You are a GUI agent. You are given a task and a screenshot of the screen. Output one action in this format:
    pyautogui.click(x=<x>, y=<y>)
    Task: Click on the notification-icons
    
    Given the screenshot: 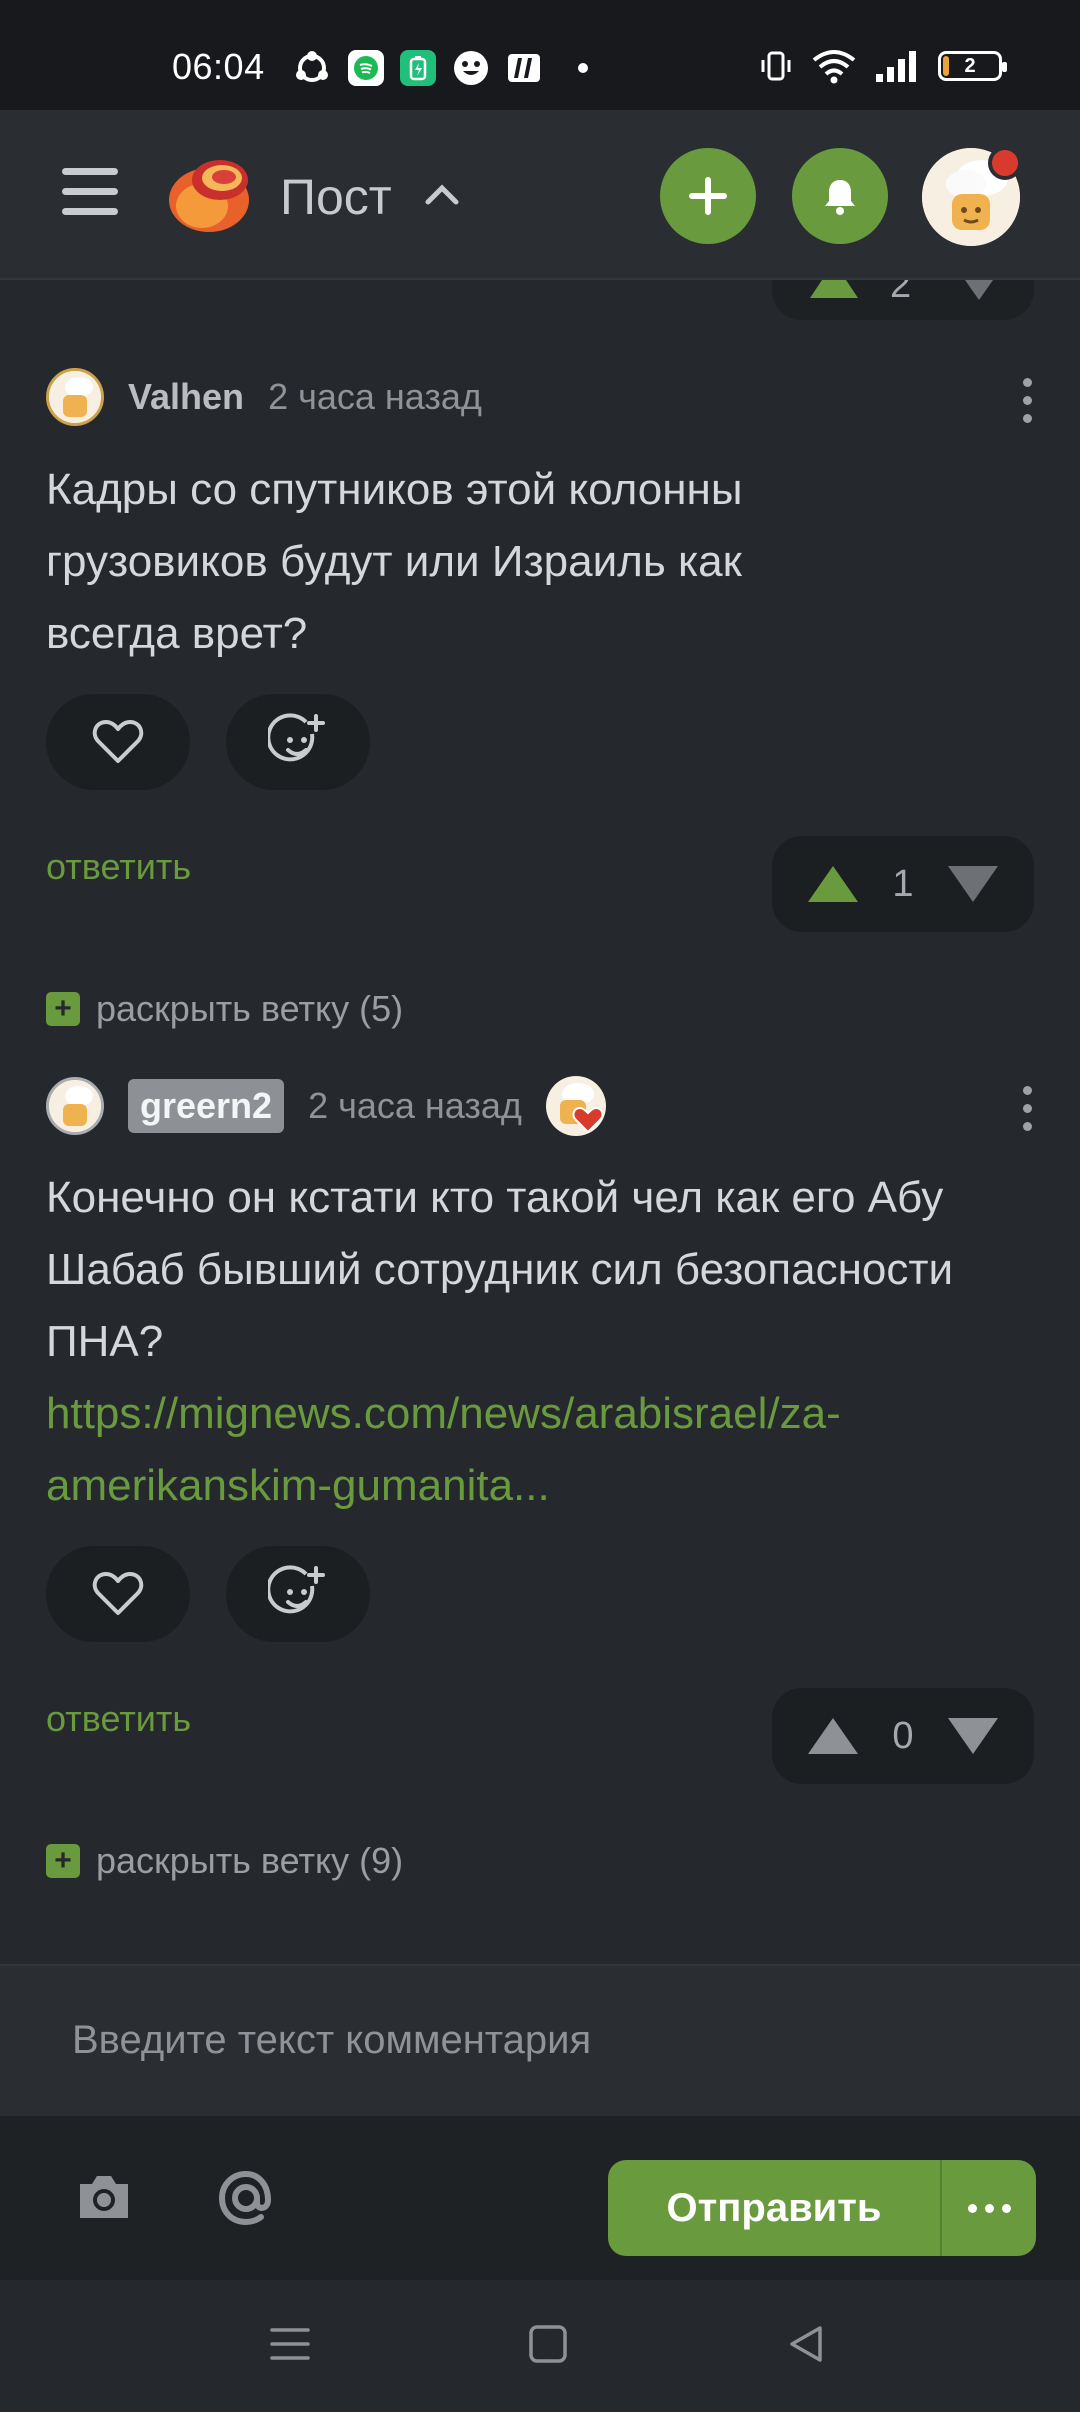 What is the action you would take?
    pyautogui.click(x=440, y=68)
    